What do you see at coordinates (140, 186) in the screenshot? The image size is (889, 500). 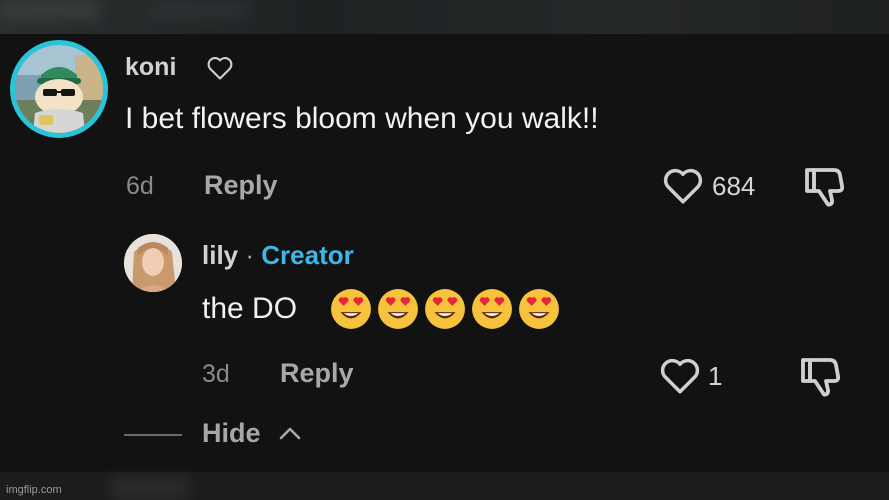 I see `comment-time: 6d` at bounding box center [140, 186].